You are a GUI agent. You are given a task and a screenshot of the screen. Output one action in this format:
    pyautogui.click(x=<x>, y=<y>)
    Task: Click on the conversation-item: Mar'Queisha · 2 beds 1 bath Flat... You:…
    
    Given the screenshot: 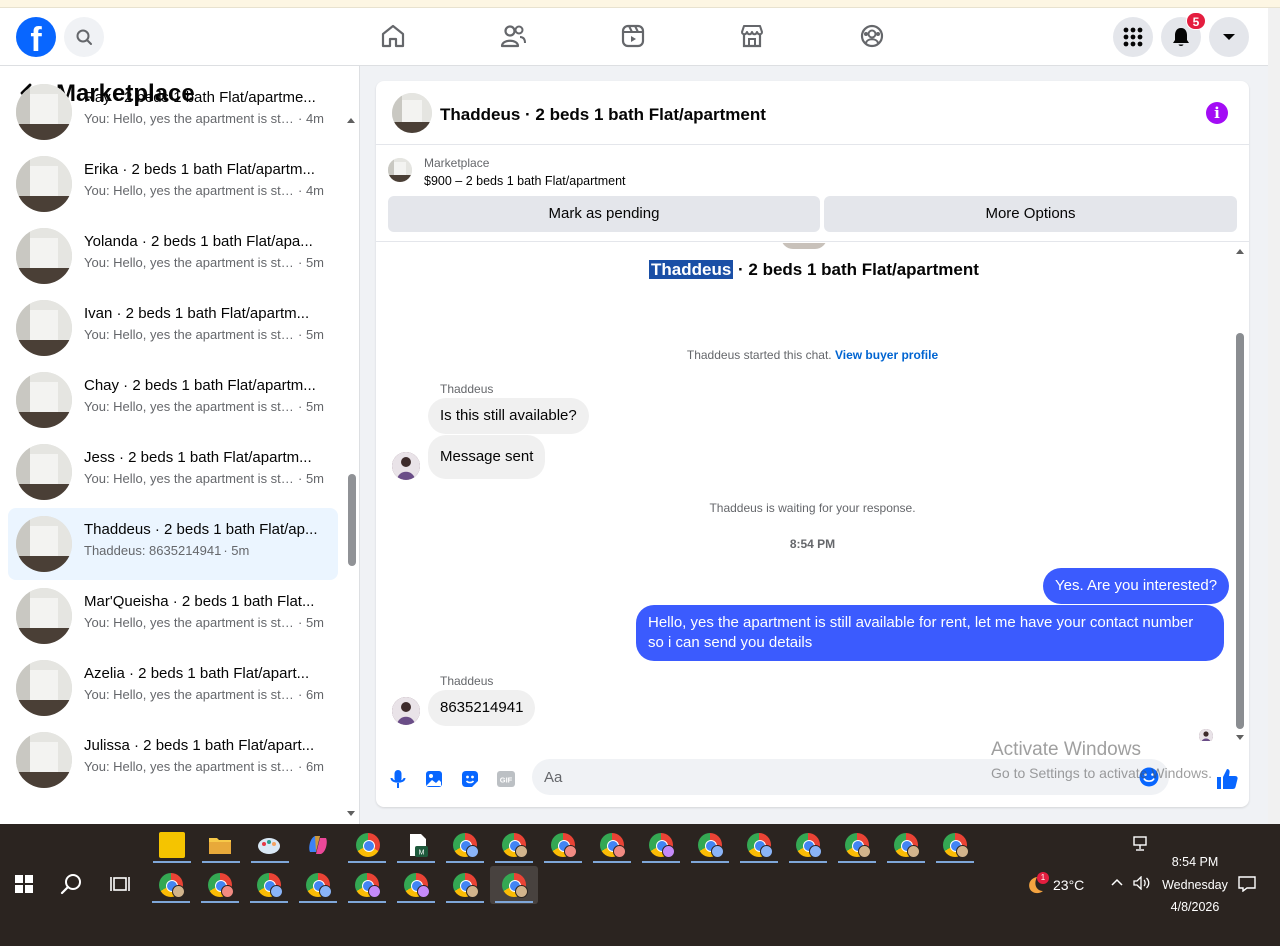 What is the action you would take?
    pyautogui.click(x=173, y=616)
    